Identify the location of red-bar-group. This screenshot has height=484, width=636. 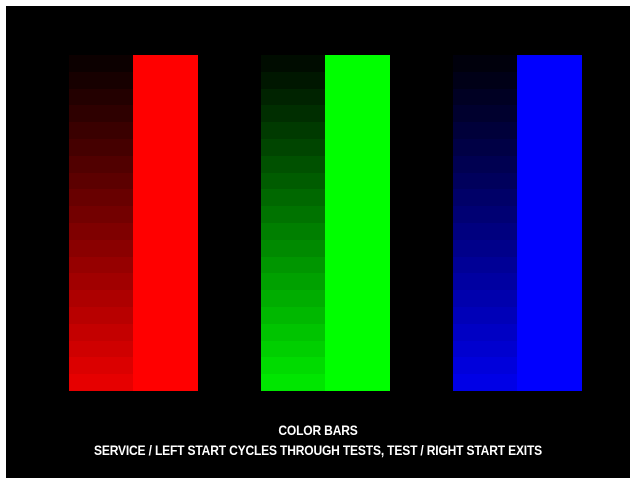
(133, 223).